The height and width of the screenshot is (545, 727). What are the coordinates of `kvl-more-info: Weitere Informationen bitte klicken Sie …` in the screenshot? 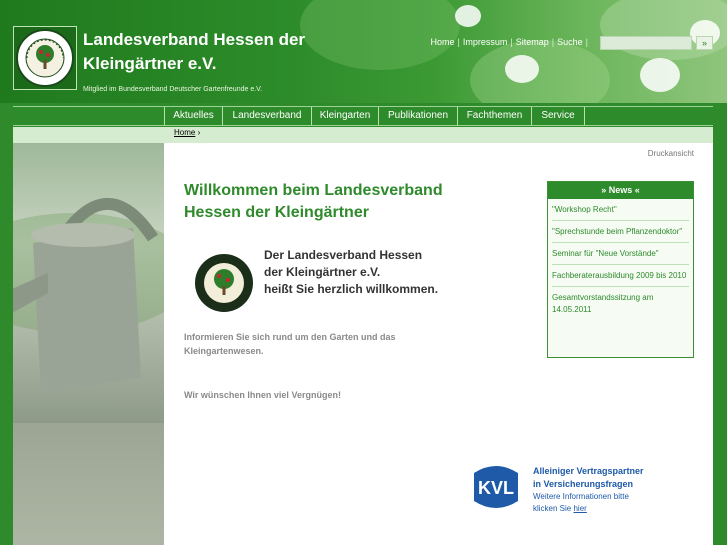 It's located at (581, 503).